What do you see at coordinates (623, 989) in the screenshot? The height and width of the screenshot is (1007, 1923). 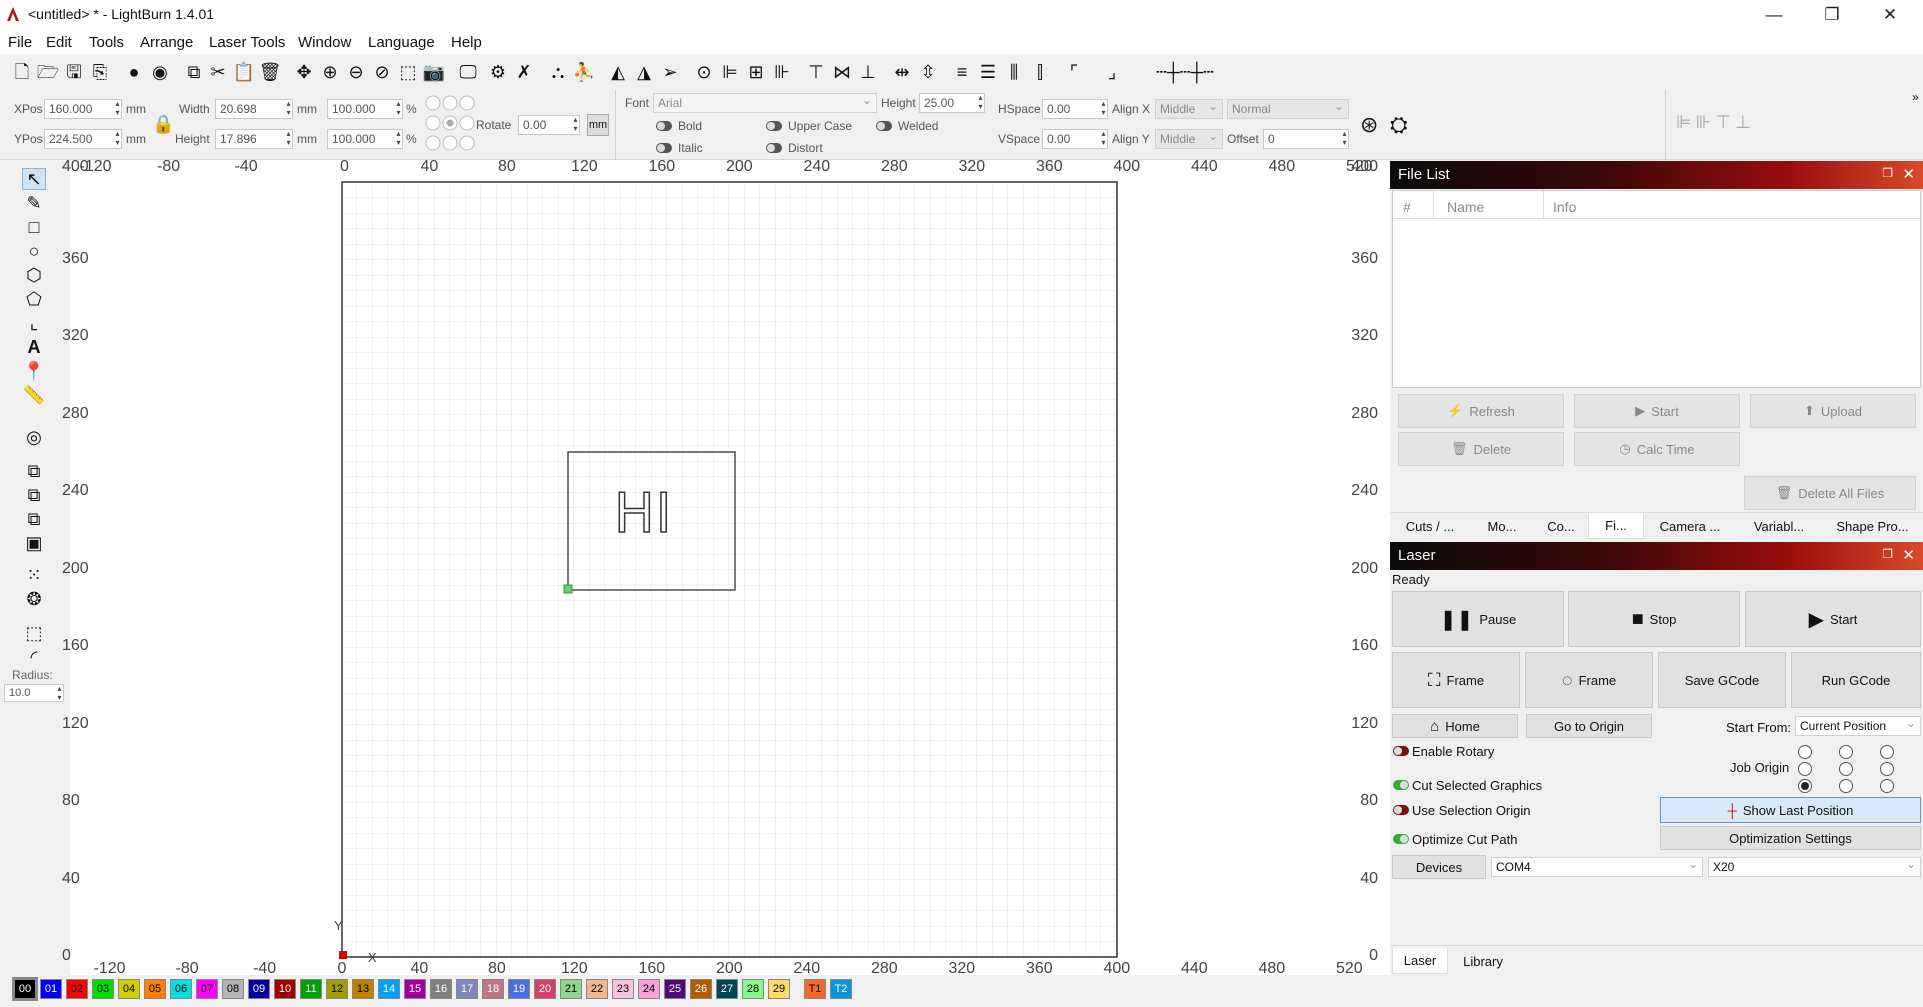 I see `palette-swatch: 23` at bounding box center [623, 989].